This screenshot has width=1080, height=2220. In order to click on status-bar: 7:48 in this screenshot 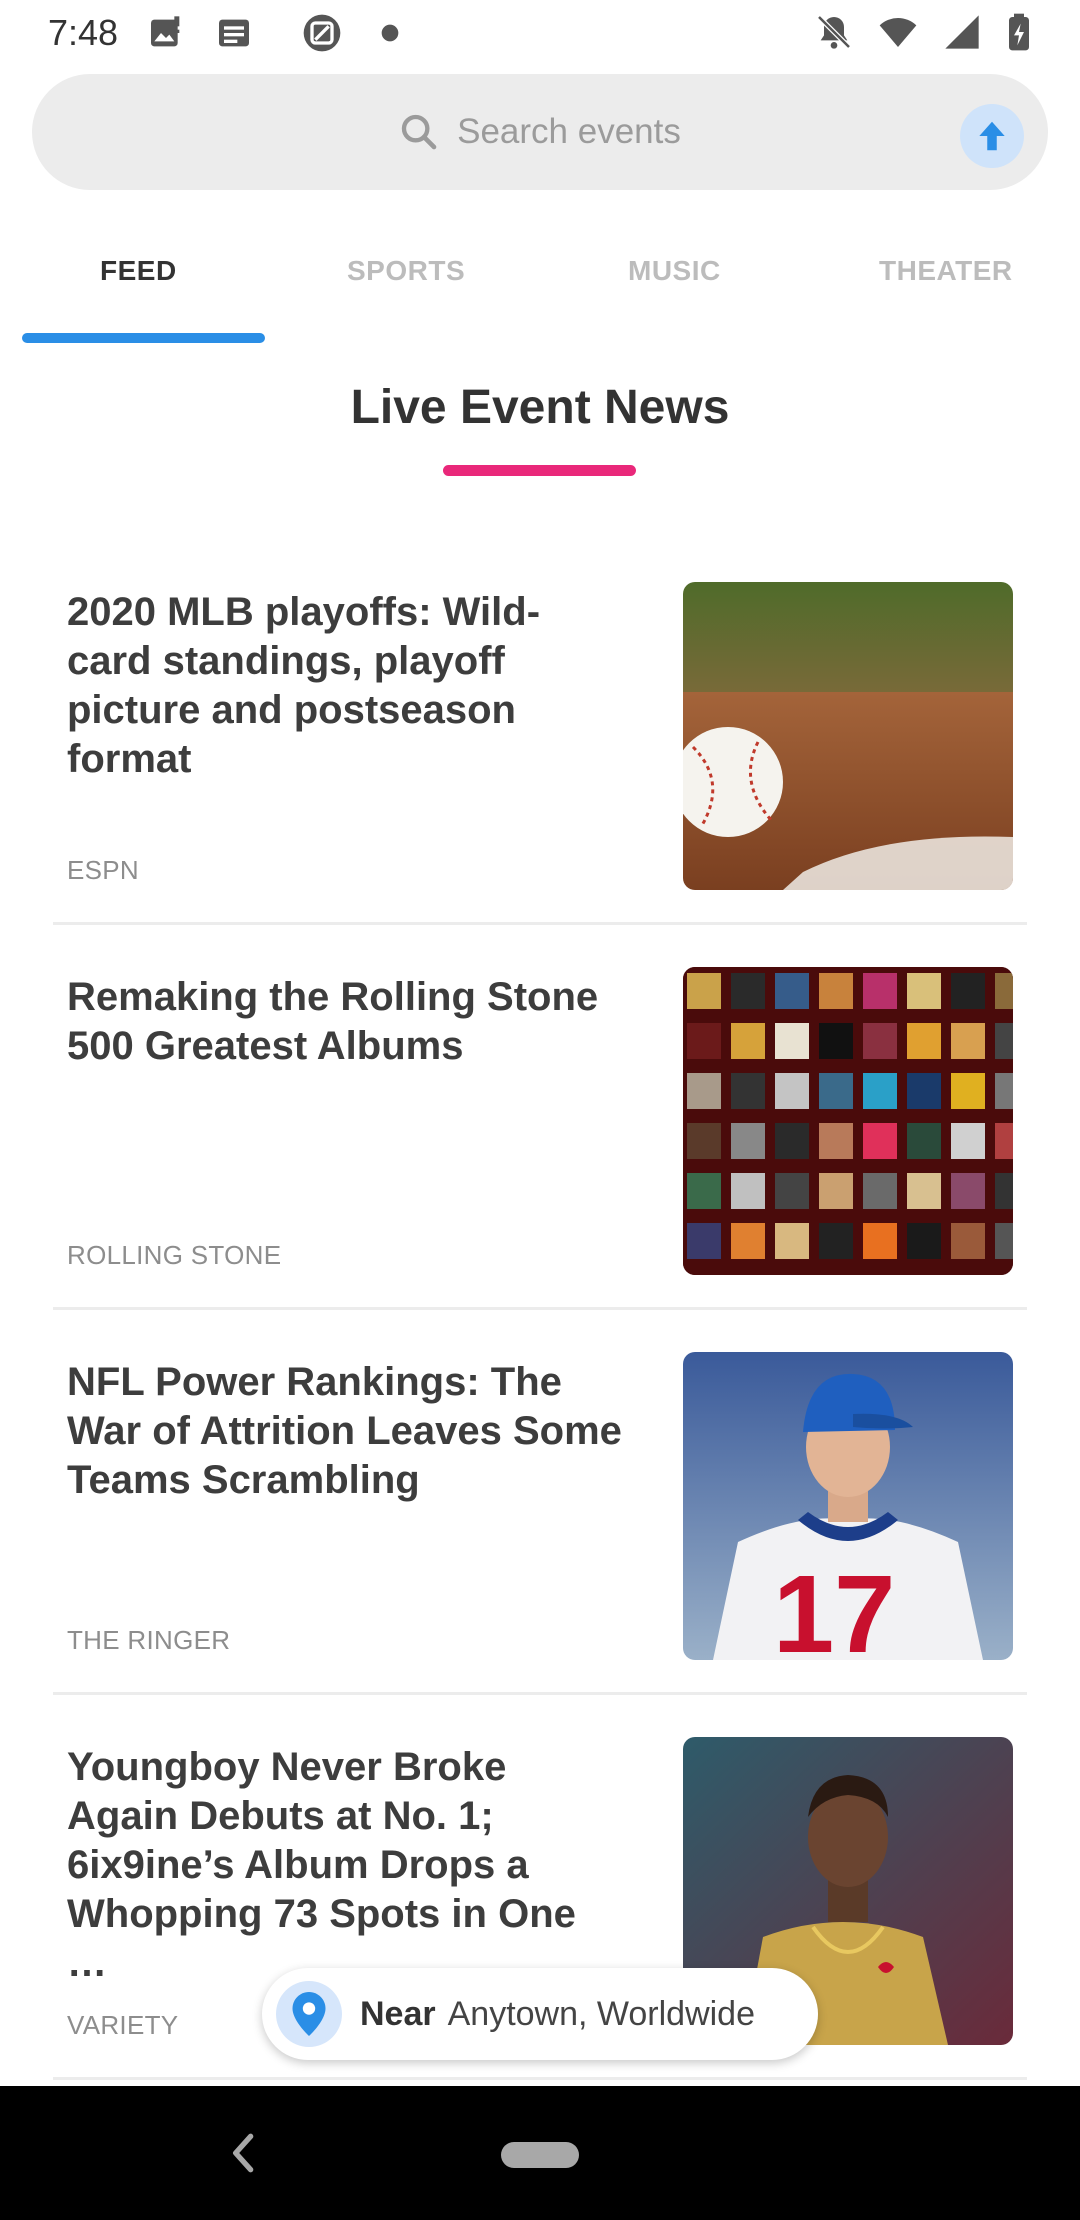, I will do `click(540, 33)`.